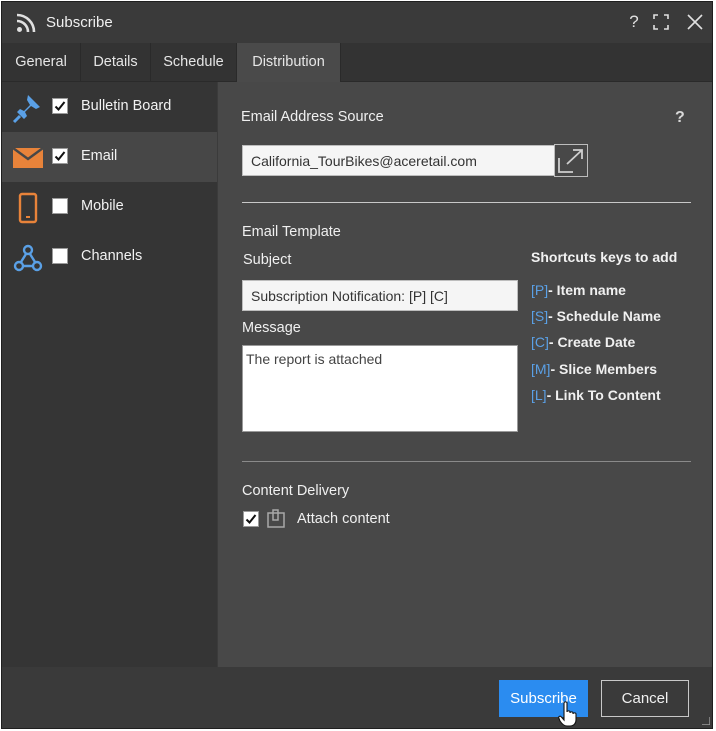 The width and height of the screenshot is (716, 731). What do you see at coordinates (291, 232) in the screenshot?
I see `email-template-label: Email Template` at bounding box center [291, 232].